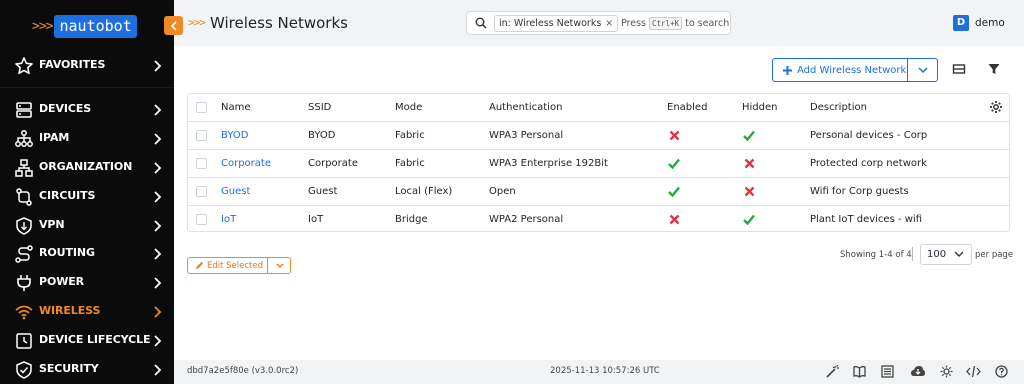  I want to click on help-icon, so click(1001, 371).